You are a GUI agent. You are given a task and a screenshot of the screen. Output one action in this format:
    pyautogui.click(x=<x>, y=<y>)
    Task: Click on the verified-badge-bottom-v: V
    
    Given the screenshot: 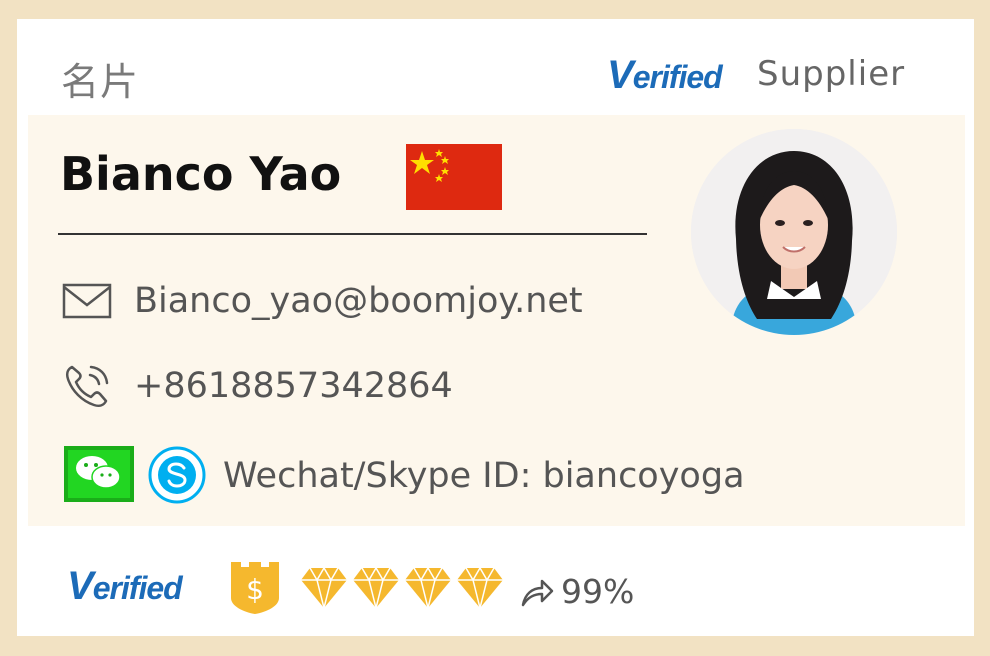 What is the action you would take?
    pyautogui.click(x=80, y=586)
    